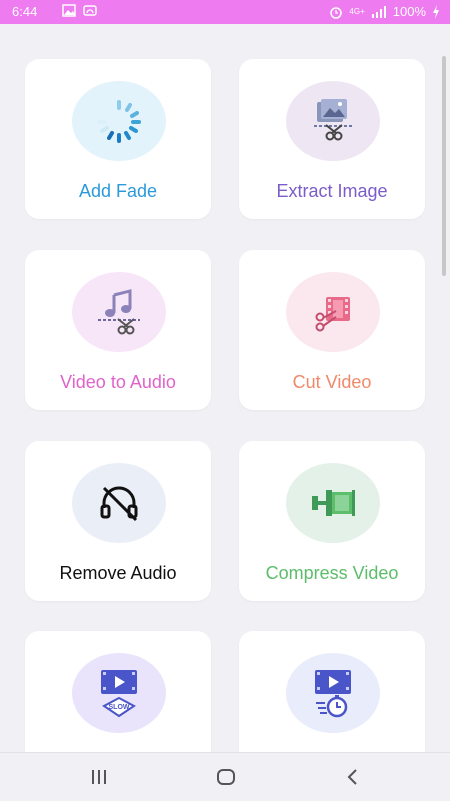 This screenshot has width=450, height=801. What do you see at coordinates (25, 11) in the screenshot?
I see `status-time: 6:44` at bounding box center [25, 11].